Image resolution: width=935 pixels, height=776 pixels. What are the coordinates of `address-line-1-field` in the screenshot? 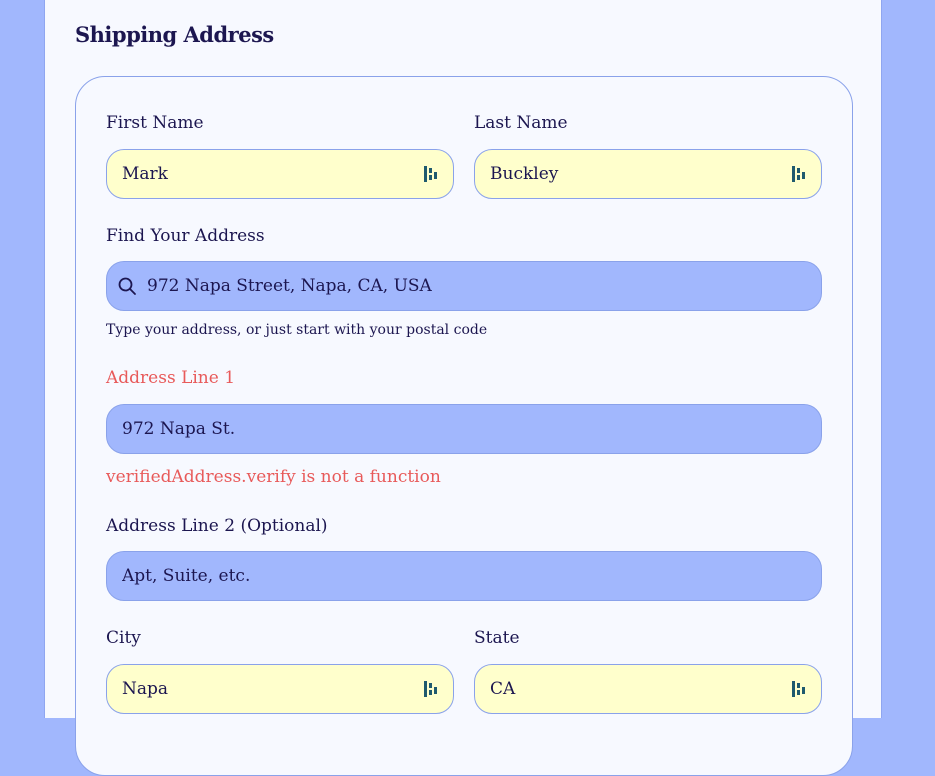 It's located at (464, 429).